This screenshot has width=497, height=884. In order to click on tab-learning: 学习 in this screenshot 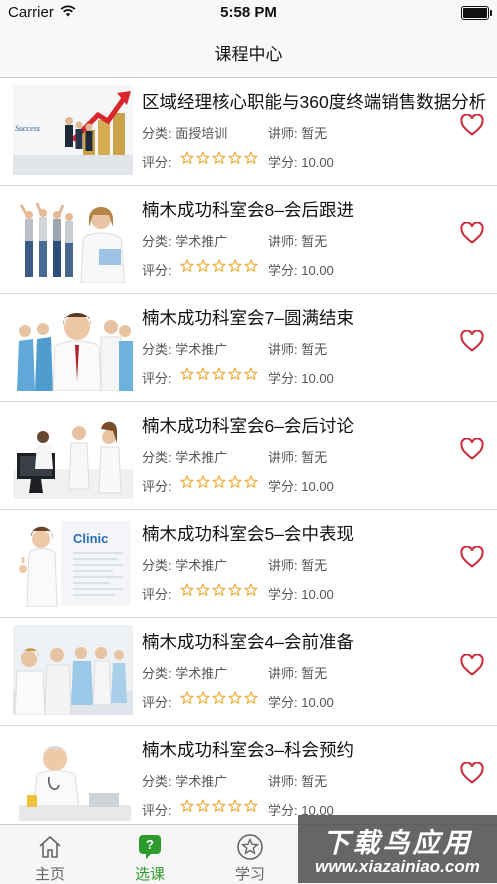, I will do `click(250, 854)`.